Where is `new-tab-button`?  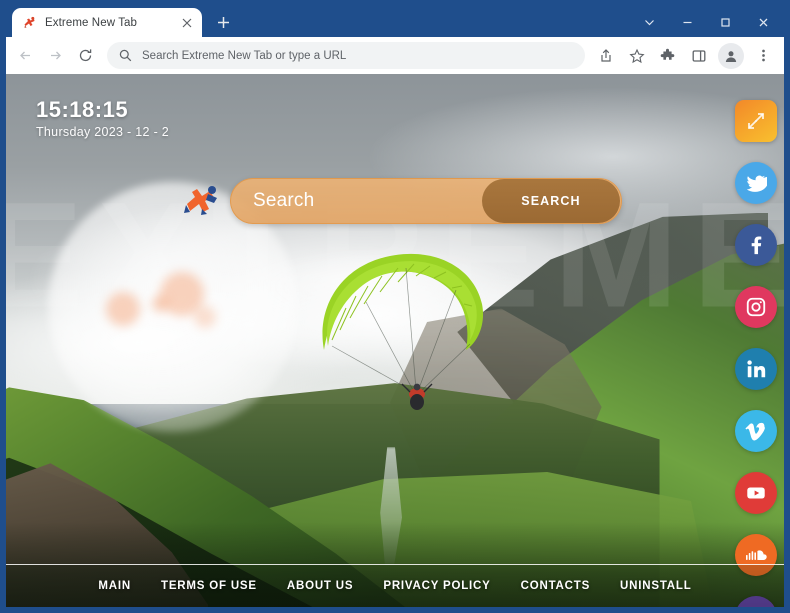
new-tab-button is located at coordinates (223, 22).